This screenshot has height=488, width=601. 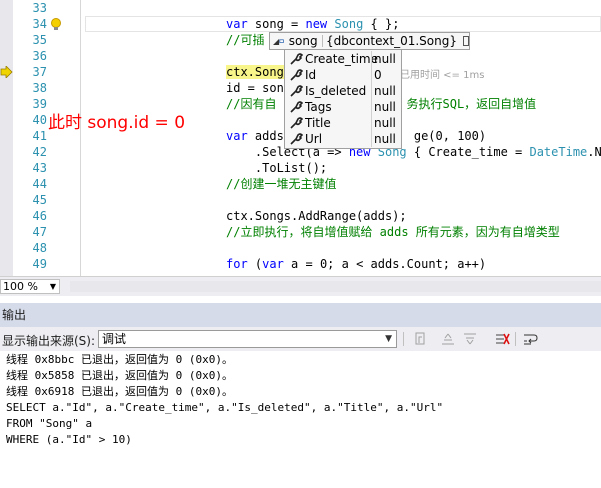 What do you see at coordinates (255, 264) in the screenshot?
I see `code-token: (` at bounding box center [255, 264].